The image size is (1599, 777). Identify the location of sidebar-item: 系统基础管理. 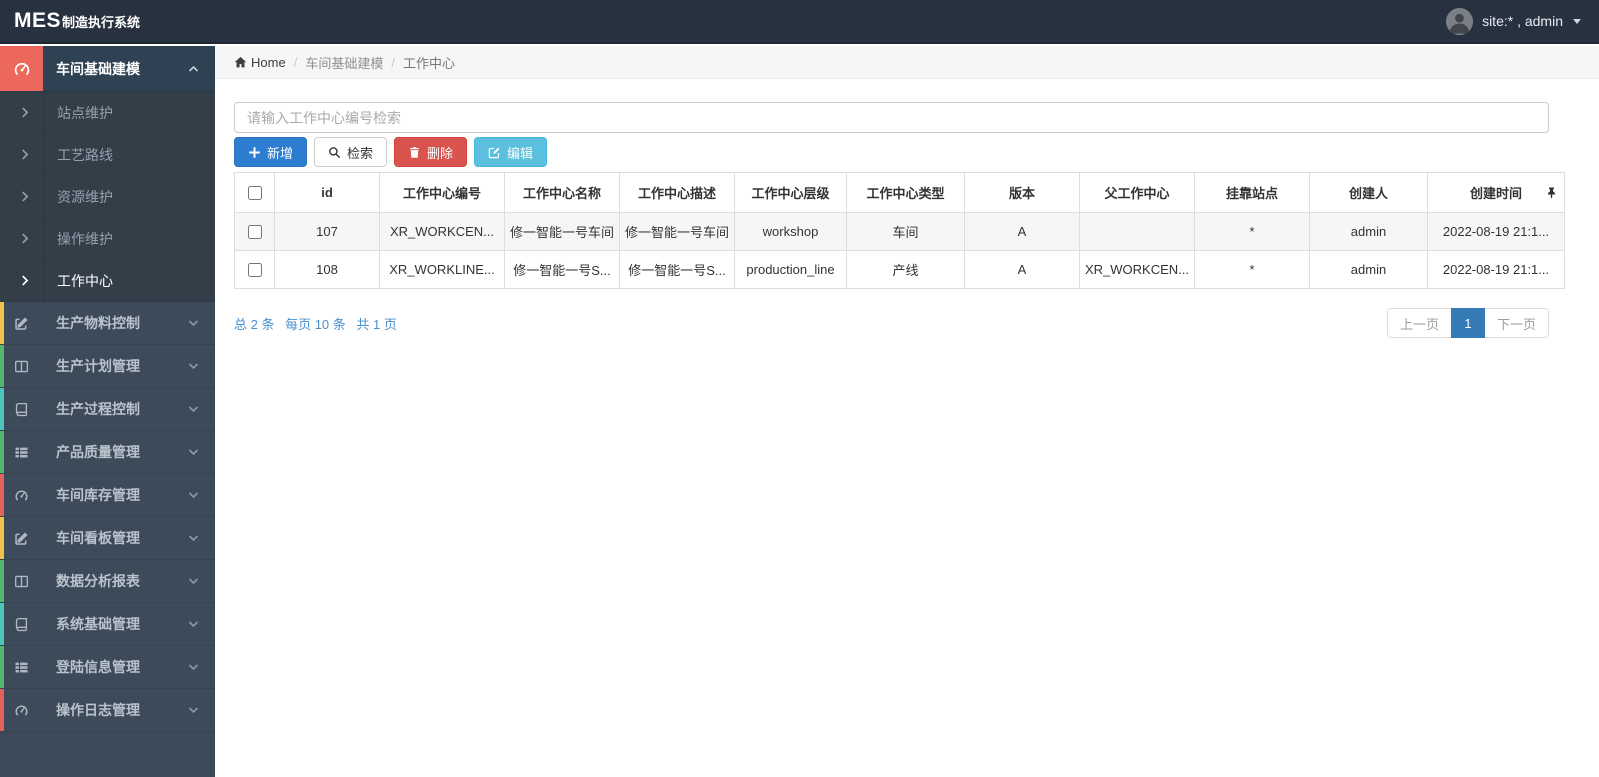
(107, 624).